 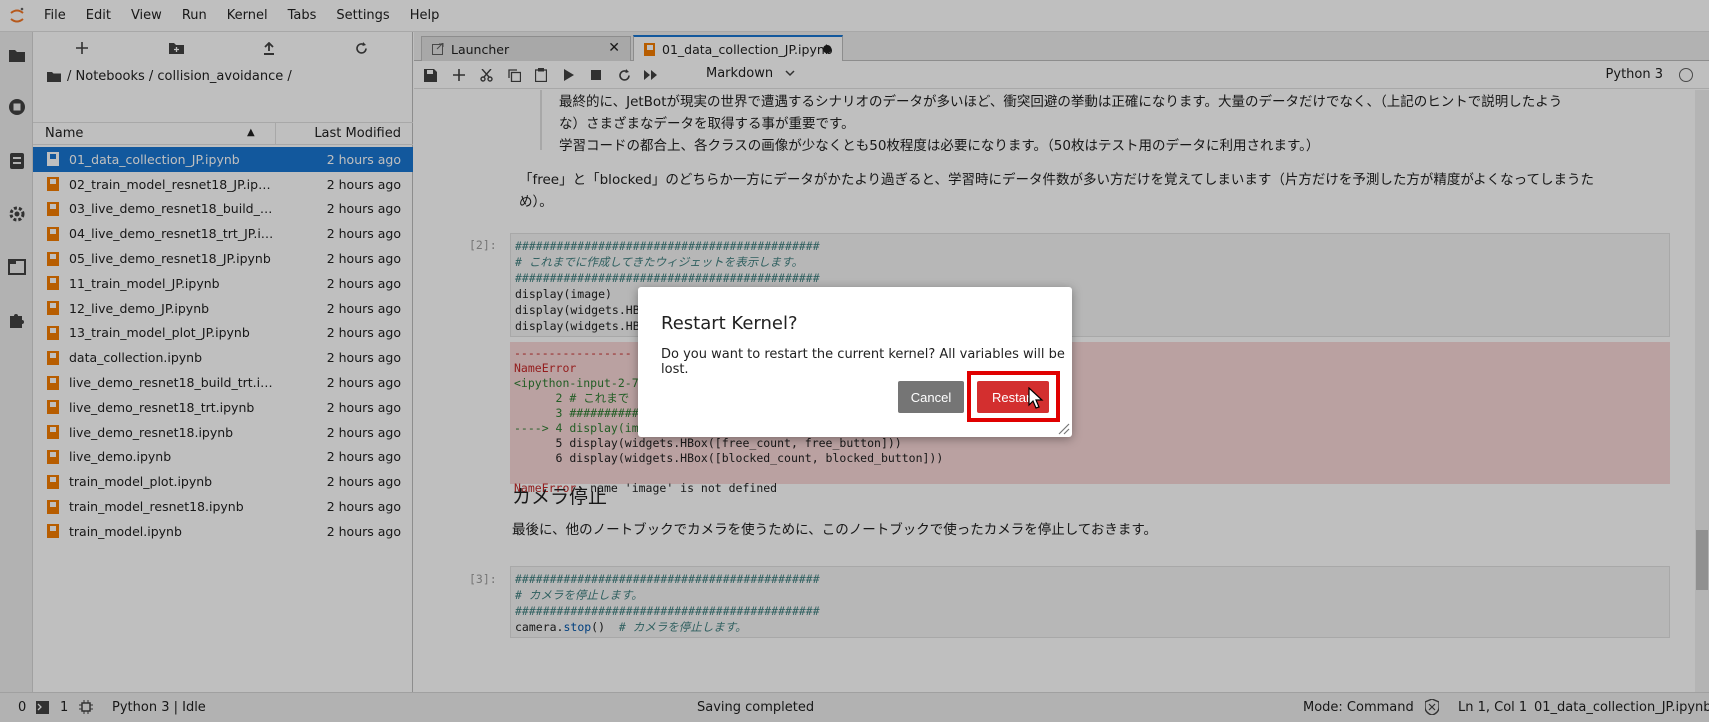 What do you see at coordinates (931, 397) in the screenshot?
I see `cancel-button: Cancel` at bounding box center [931, 397].